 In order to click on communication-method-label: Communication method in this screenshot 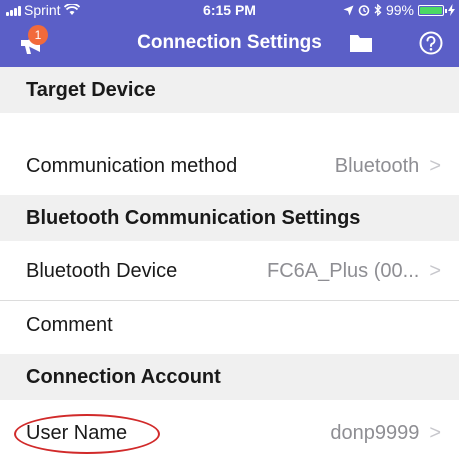, I will do `click(132, 165)`.